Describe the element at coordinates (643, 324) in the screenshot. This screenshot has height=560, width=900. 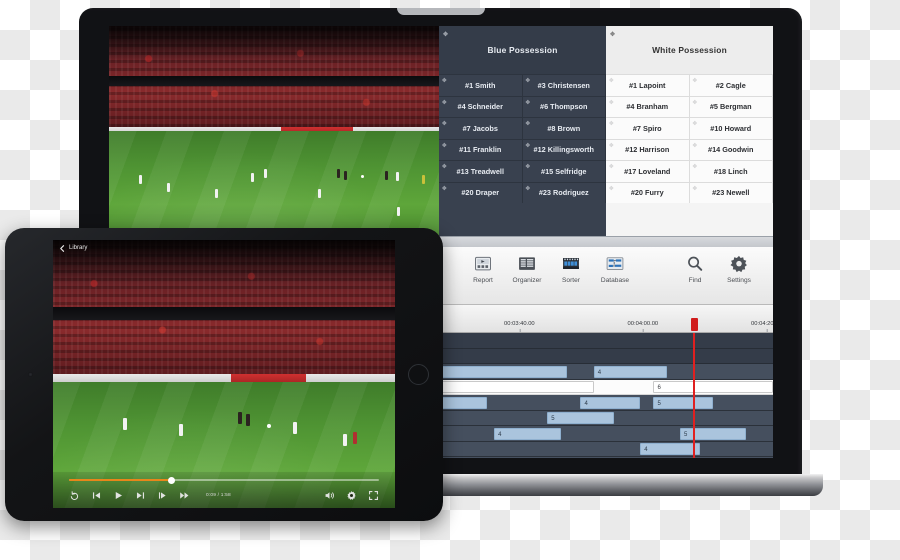
I see `timeline-tick: 00:04:00.00` at that location.